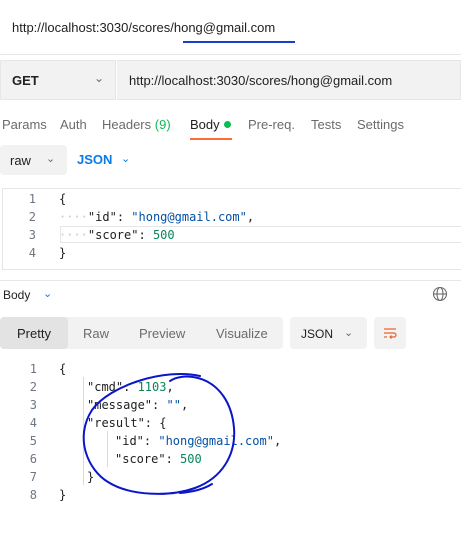 The height and width of the screenshot is (543, 461). I want to click on body-format-select: JSON, so click(94, 159).